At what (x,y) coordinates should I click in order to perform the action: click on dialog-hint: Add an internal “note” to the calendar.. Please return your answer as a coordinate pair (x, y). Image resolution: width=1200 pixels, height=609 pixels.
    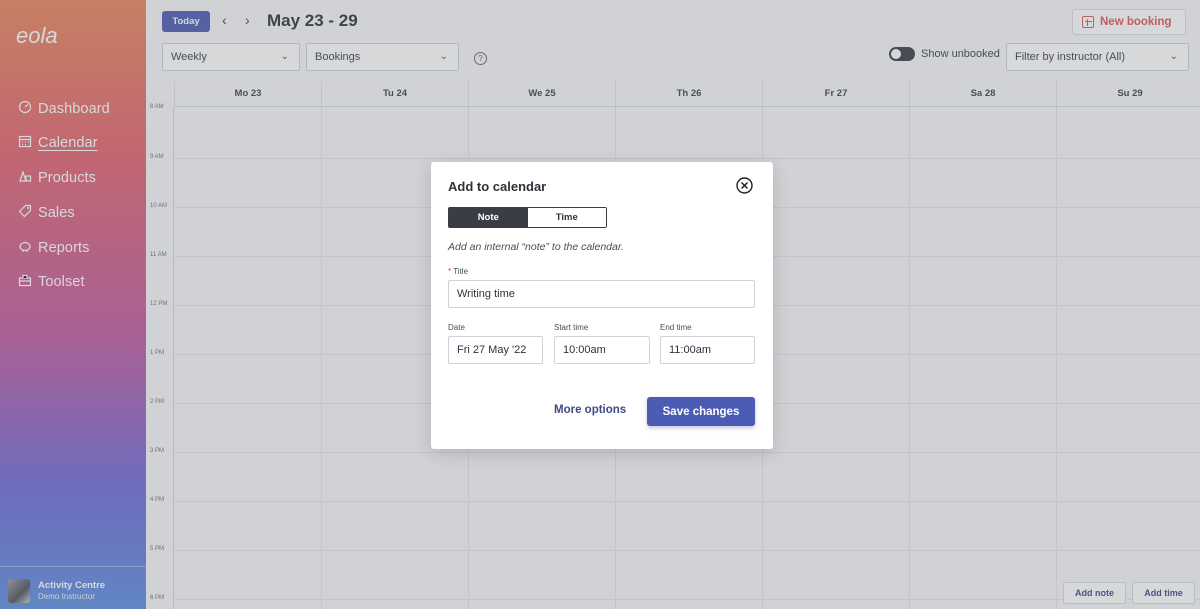
    Looking at the image, I should click on (536, 247).